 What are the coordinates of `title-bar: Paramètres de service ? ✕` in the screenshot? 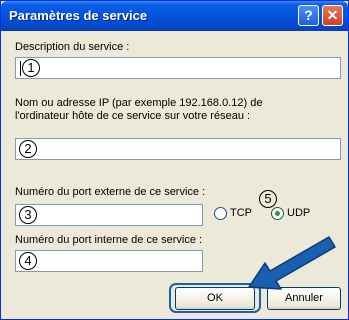 It's located at (174, 16).